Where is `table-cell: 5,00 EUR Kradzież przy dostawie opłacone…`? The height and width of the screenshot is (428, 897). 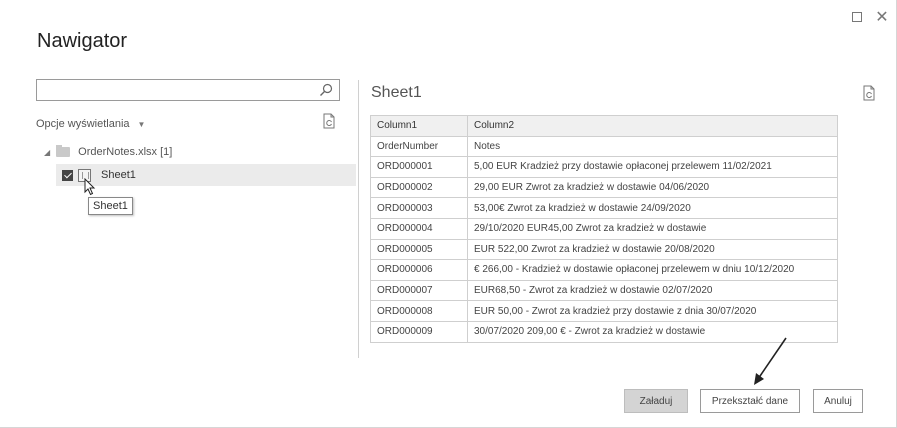
table-cell: 5,00 EUR Kradzież przy dostawie opłacone… is located at coordinates (652, 167).